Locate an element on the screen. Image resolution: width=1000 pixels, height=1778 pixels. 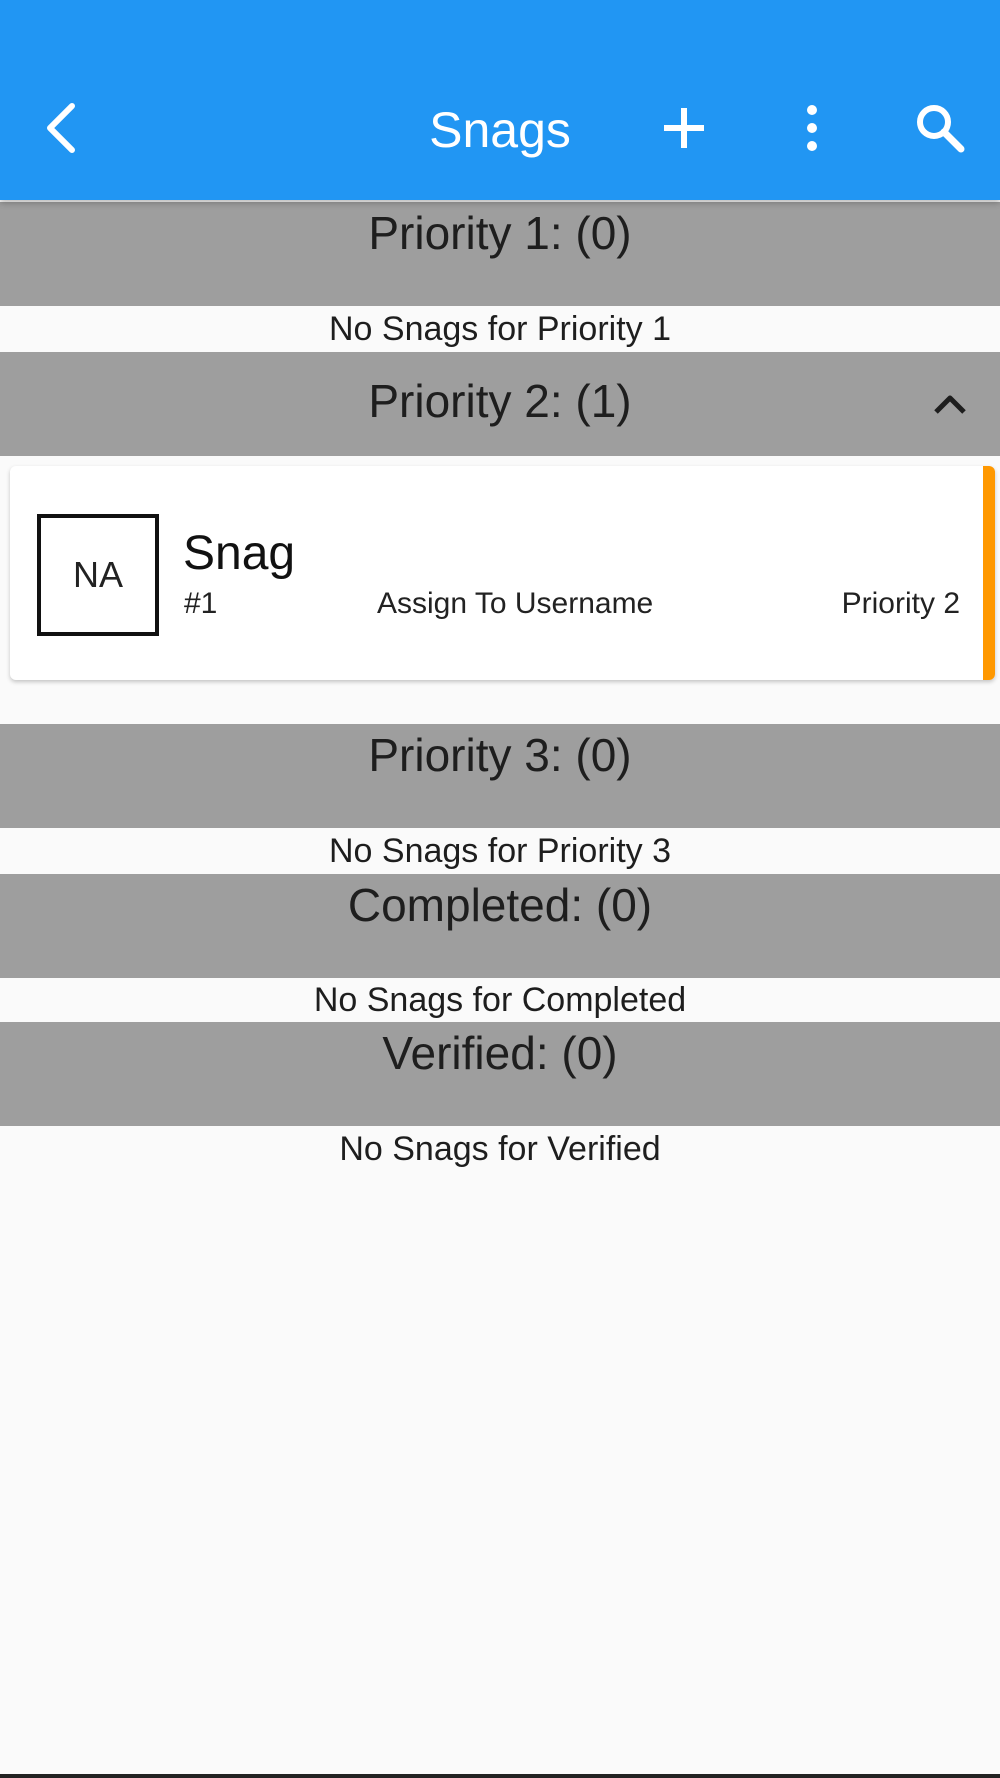
add-icon is located at coordinates (684, 128).